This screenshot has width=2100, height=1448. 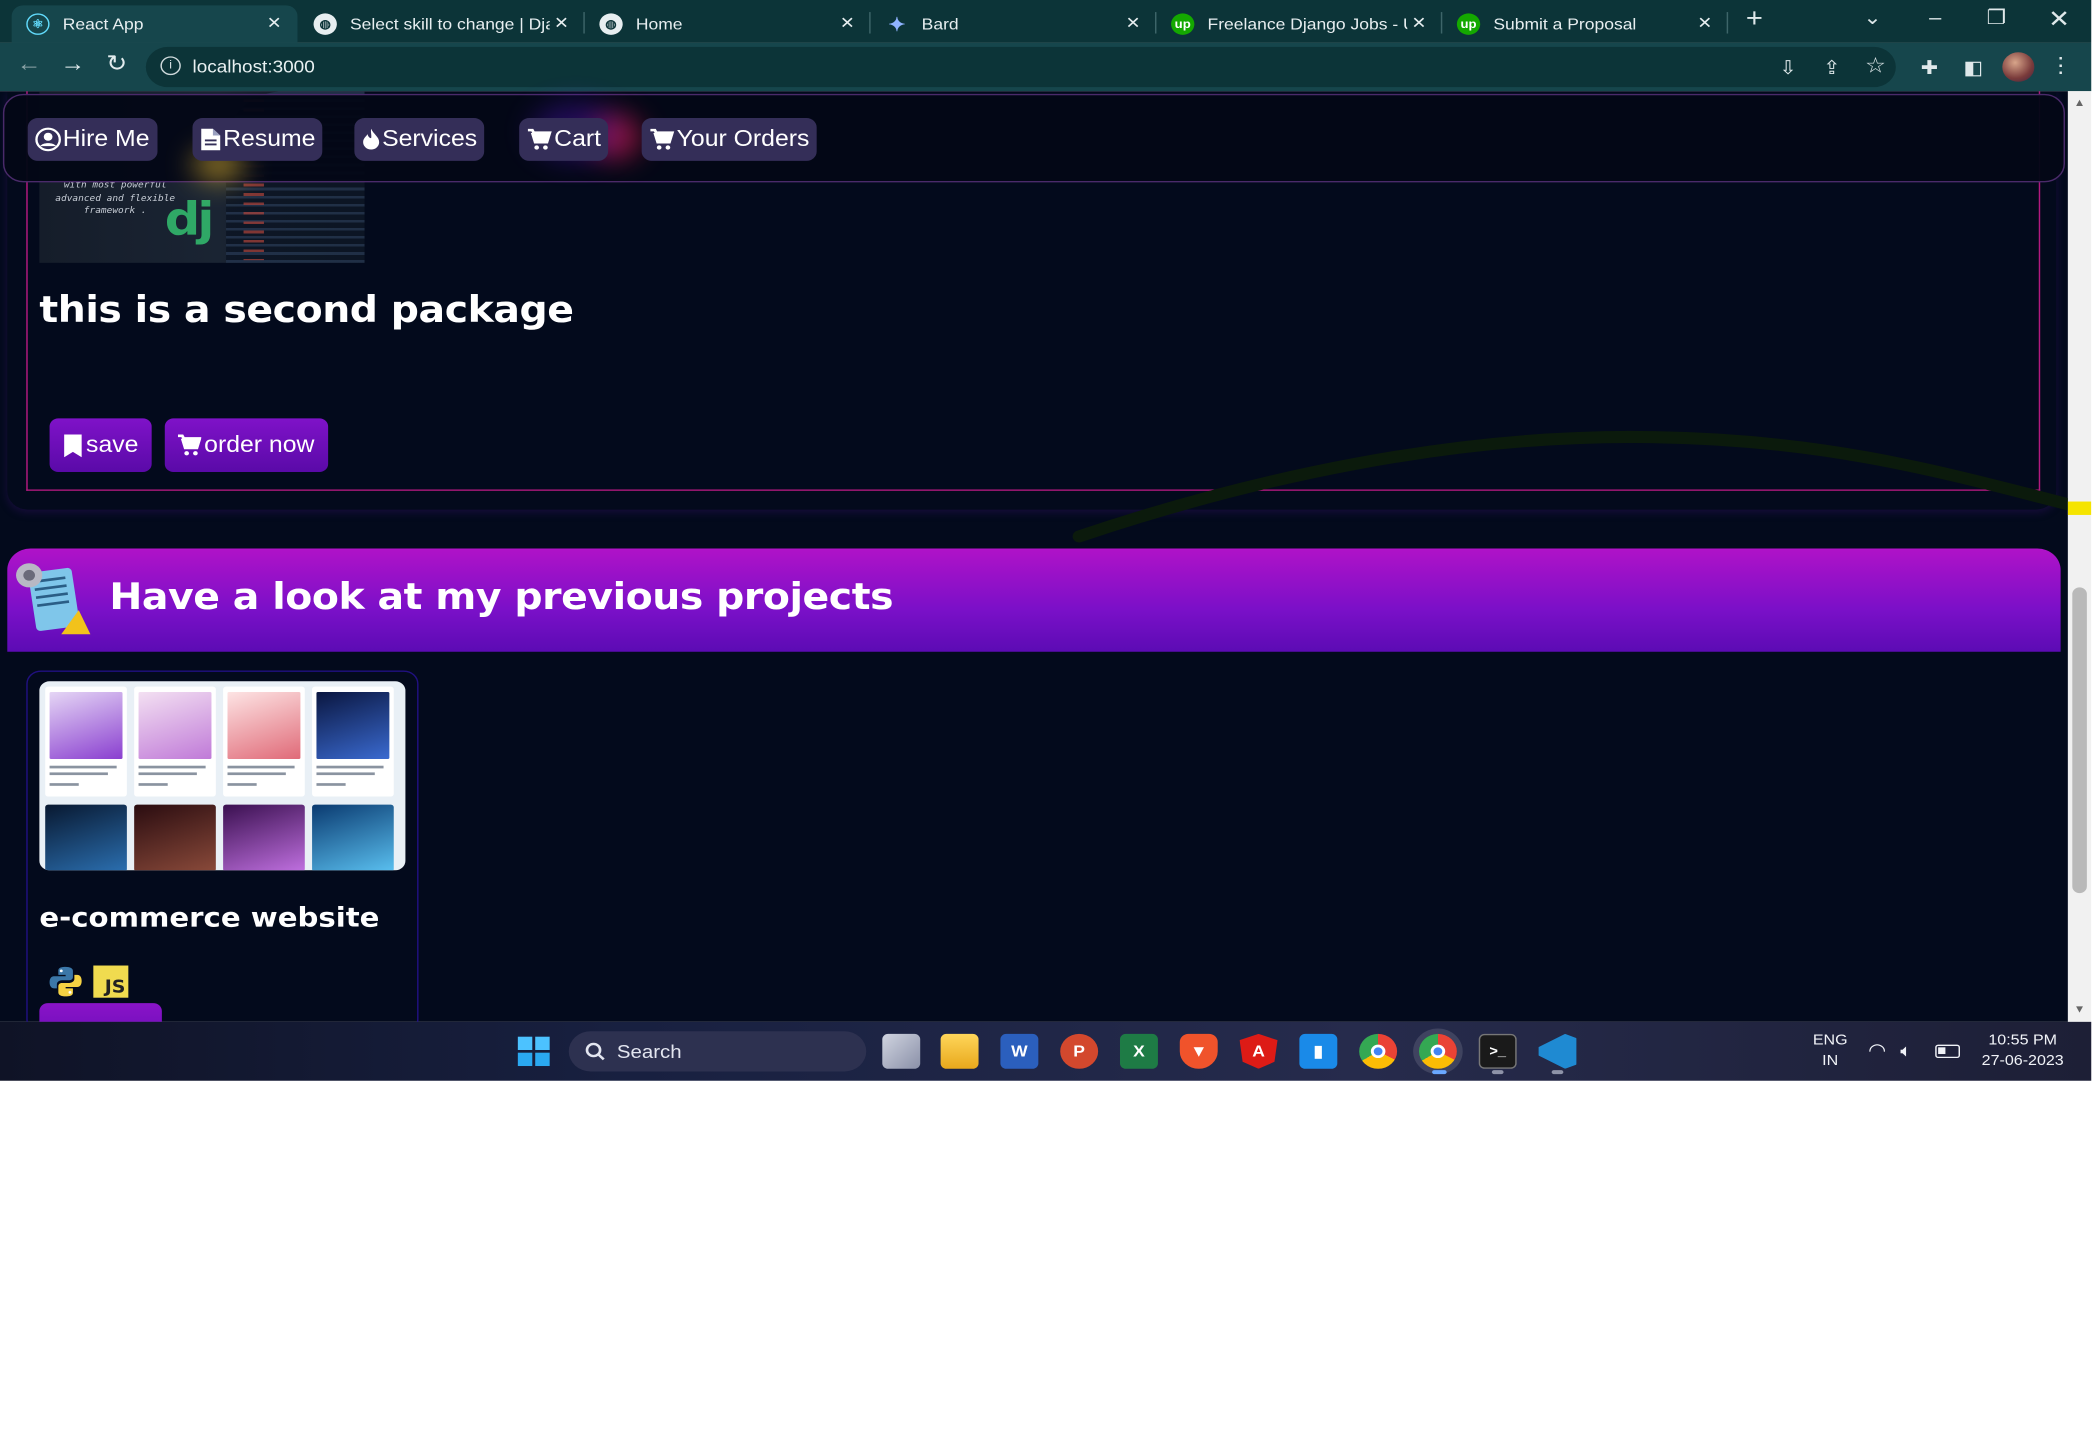 What do you see at coordinates (259, 444) in the screenshot?
I see `order-now-label: order now` at bounding box center [259, 444].